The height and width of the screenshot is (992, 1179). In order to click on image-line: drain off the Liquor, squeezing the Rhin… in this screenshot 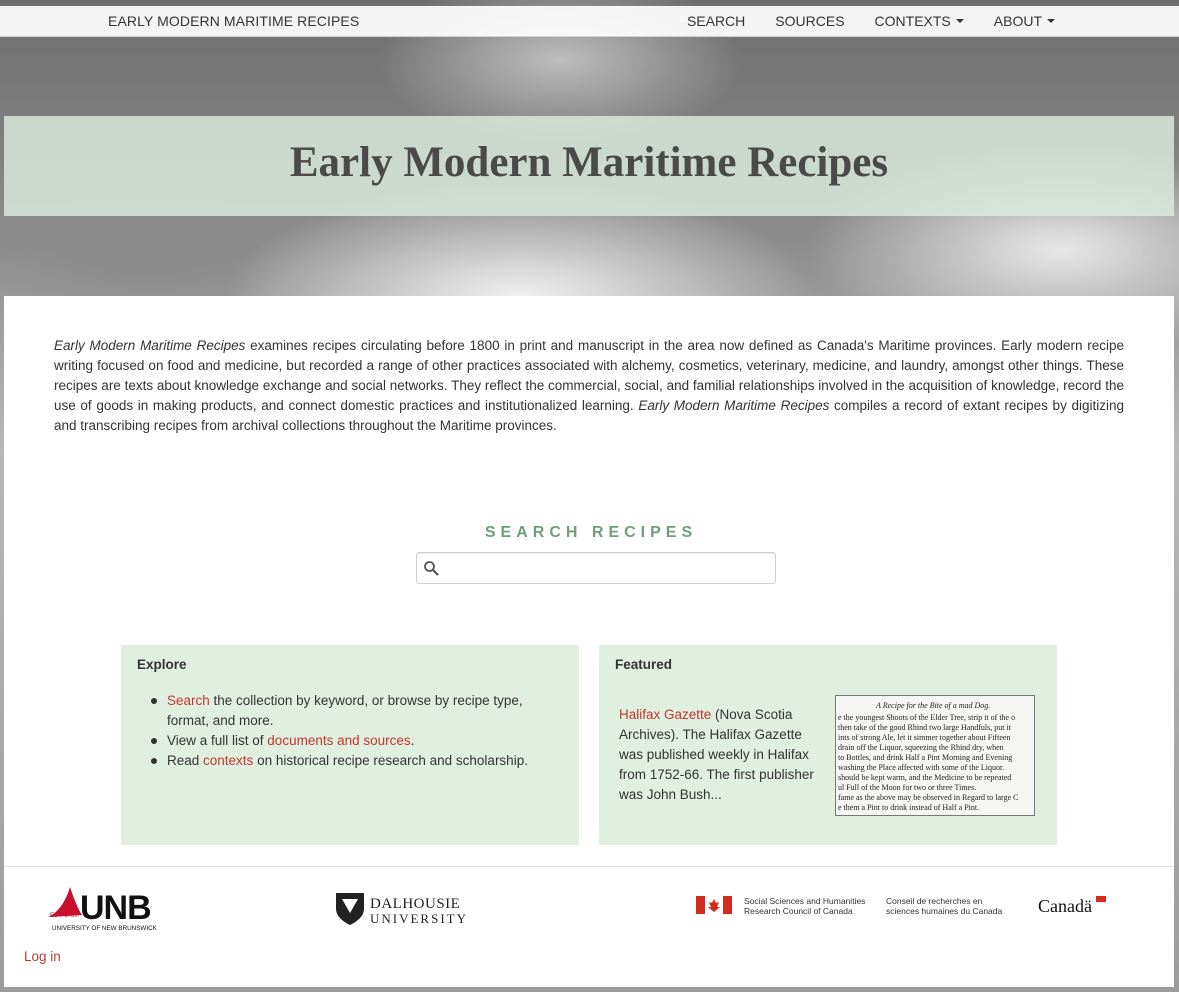, I will do `click(921, 747)`.